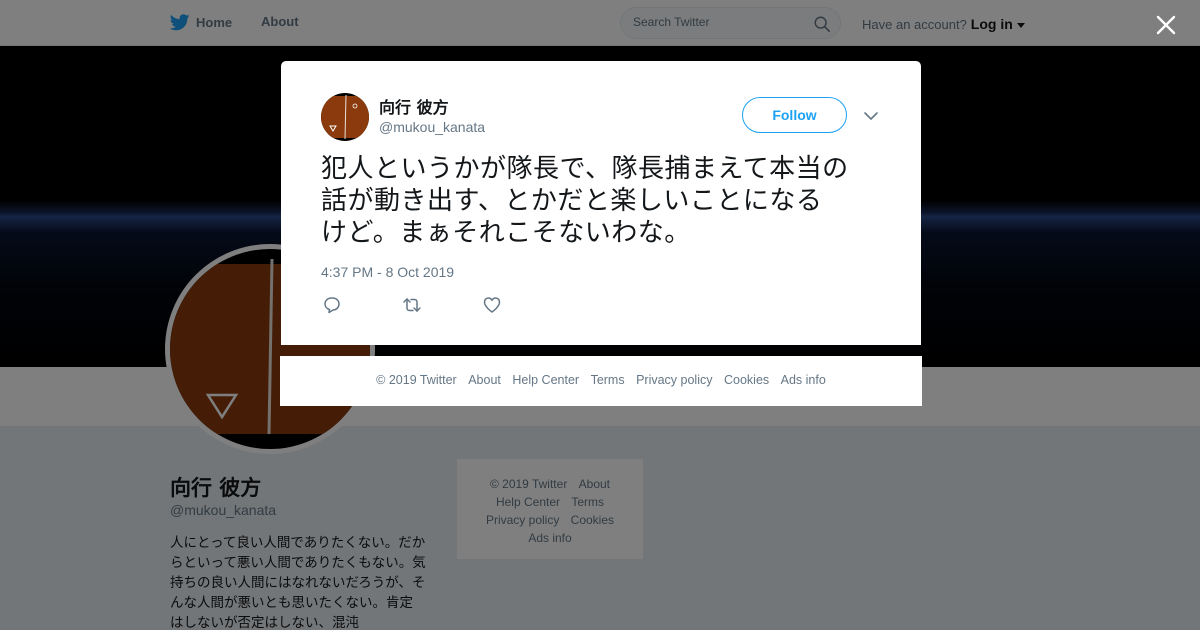  I want to click on modal-footer-about: About, so click(484, 380).